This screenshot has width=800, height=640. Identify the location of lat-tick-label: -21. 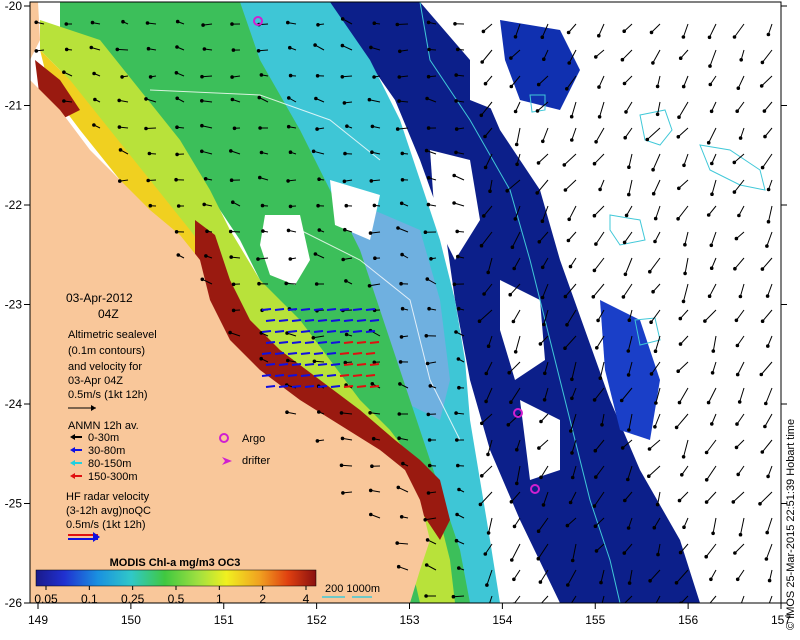
(14, 106).